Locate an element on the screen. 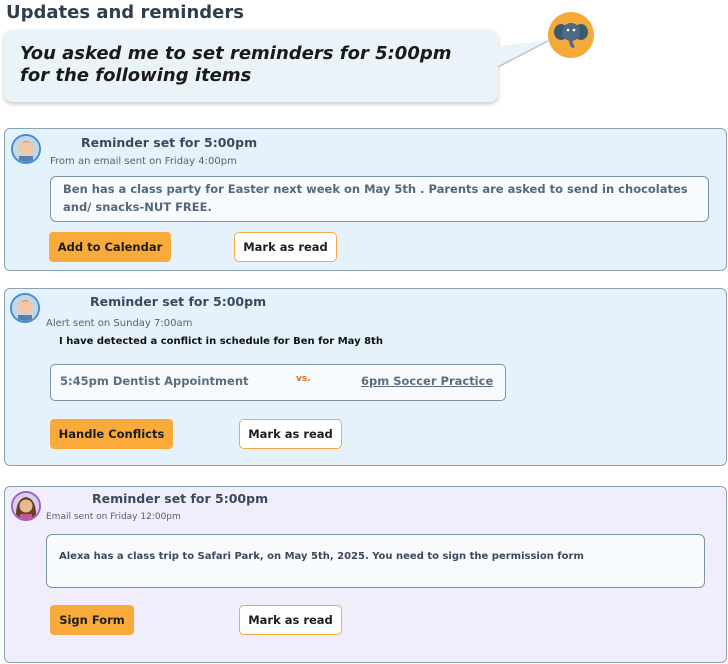 This screenshot has width=728, height=664. add-to-calendar-button: Add to Calendar is located at coordinates (110, 247).